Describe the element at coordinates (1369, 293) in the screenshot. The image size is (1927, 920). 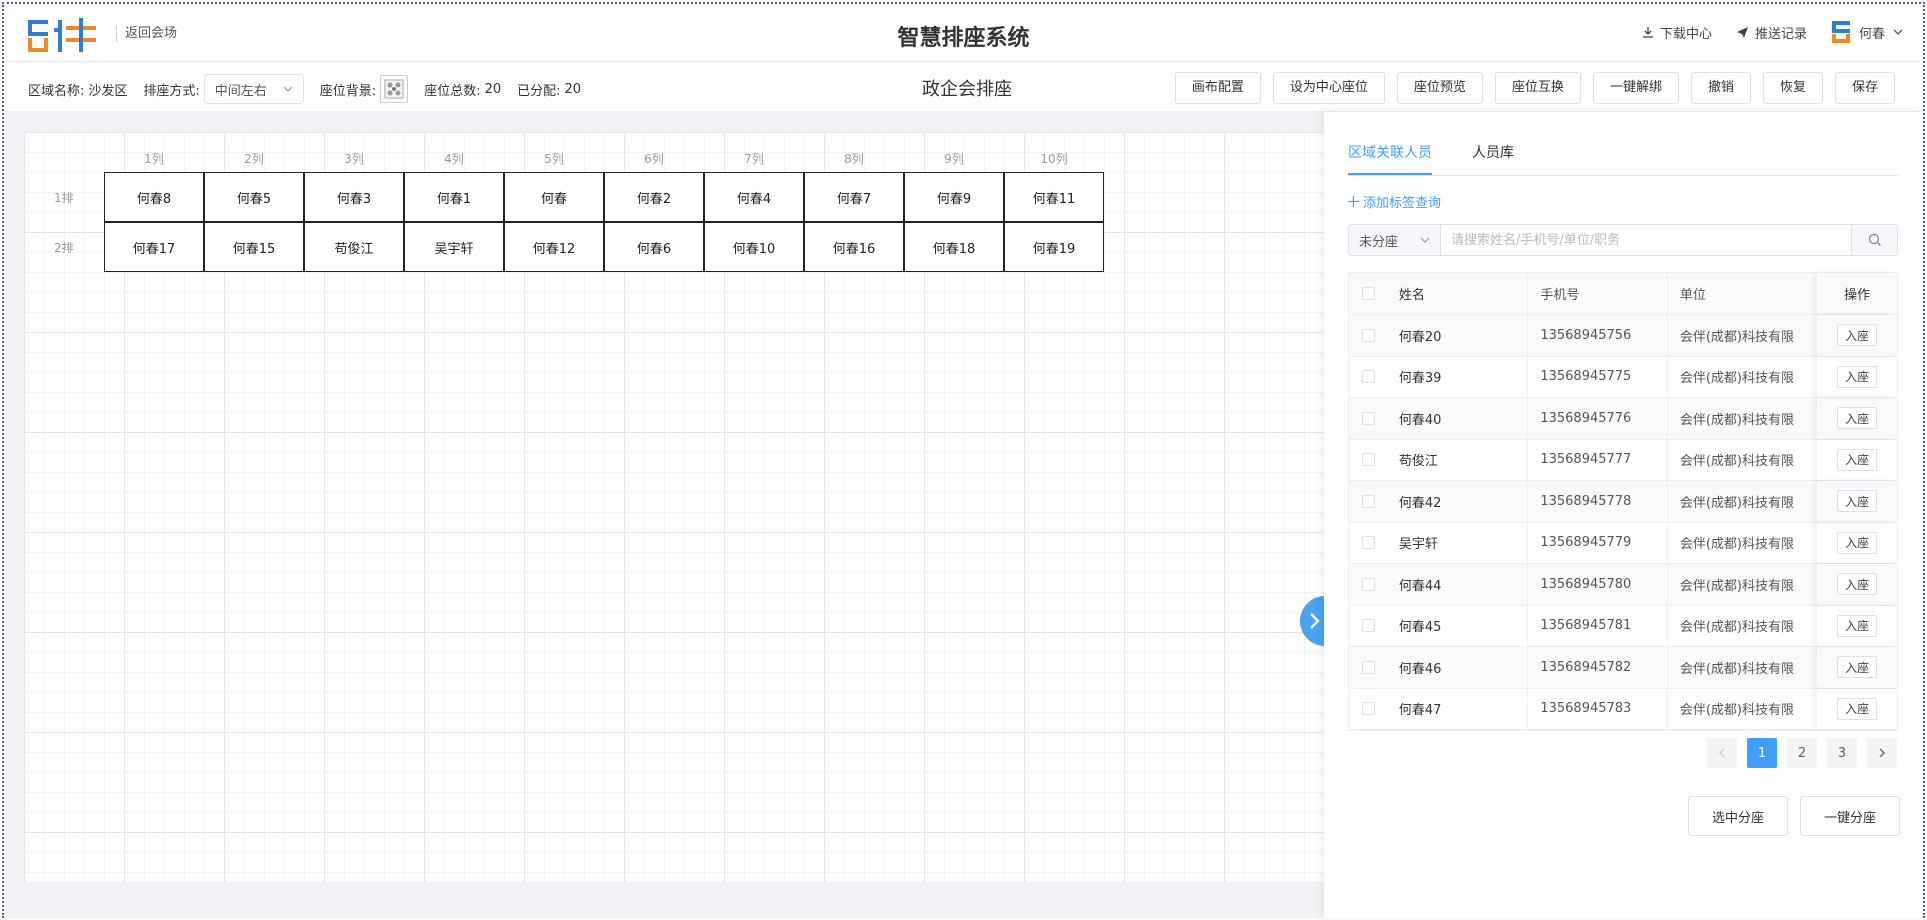
I see `select-all-checkbox` at that location.